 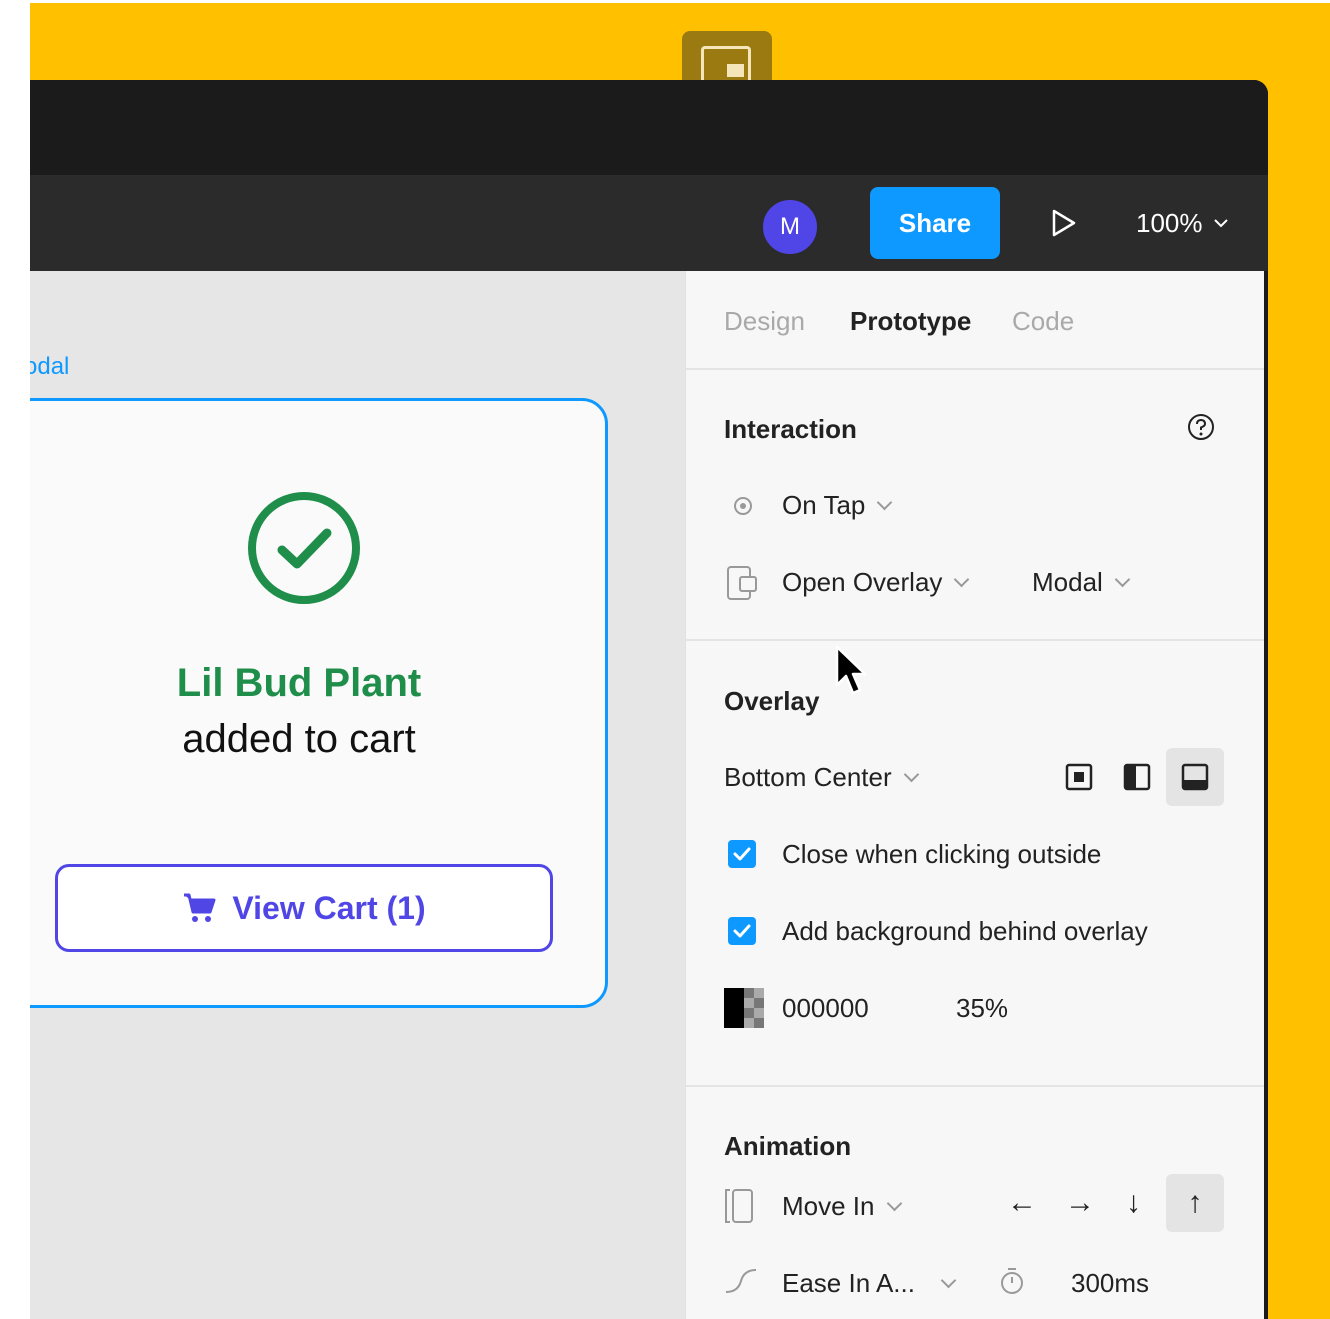 What do you see at coordinates (790, 429) in the screenshot?
I see `interaction-title: Interaction` at bounding box center [790, 429].